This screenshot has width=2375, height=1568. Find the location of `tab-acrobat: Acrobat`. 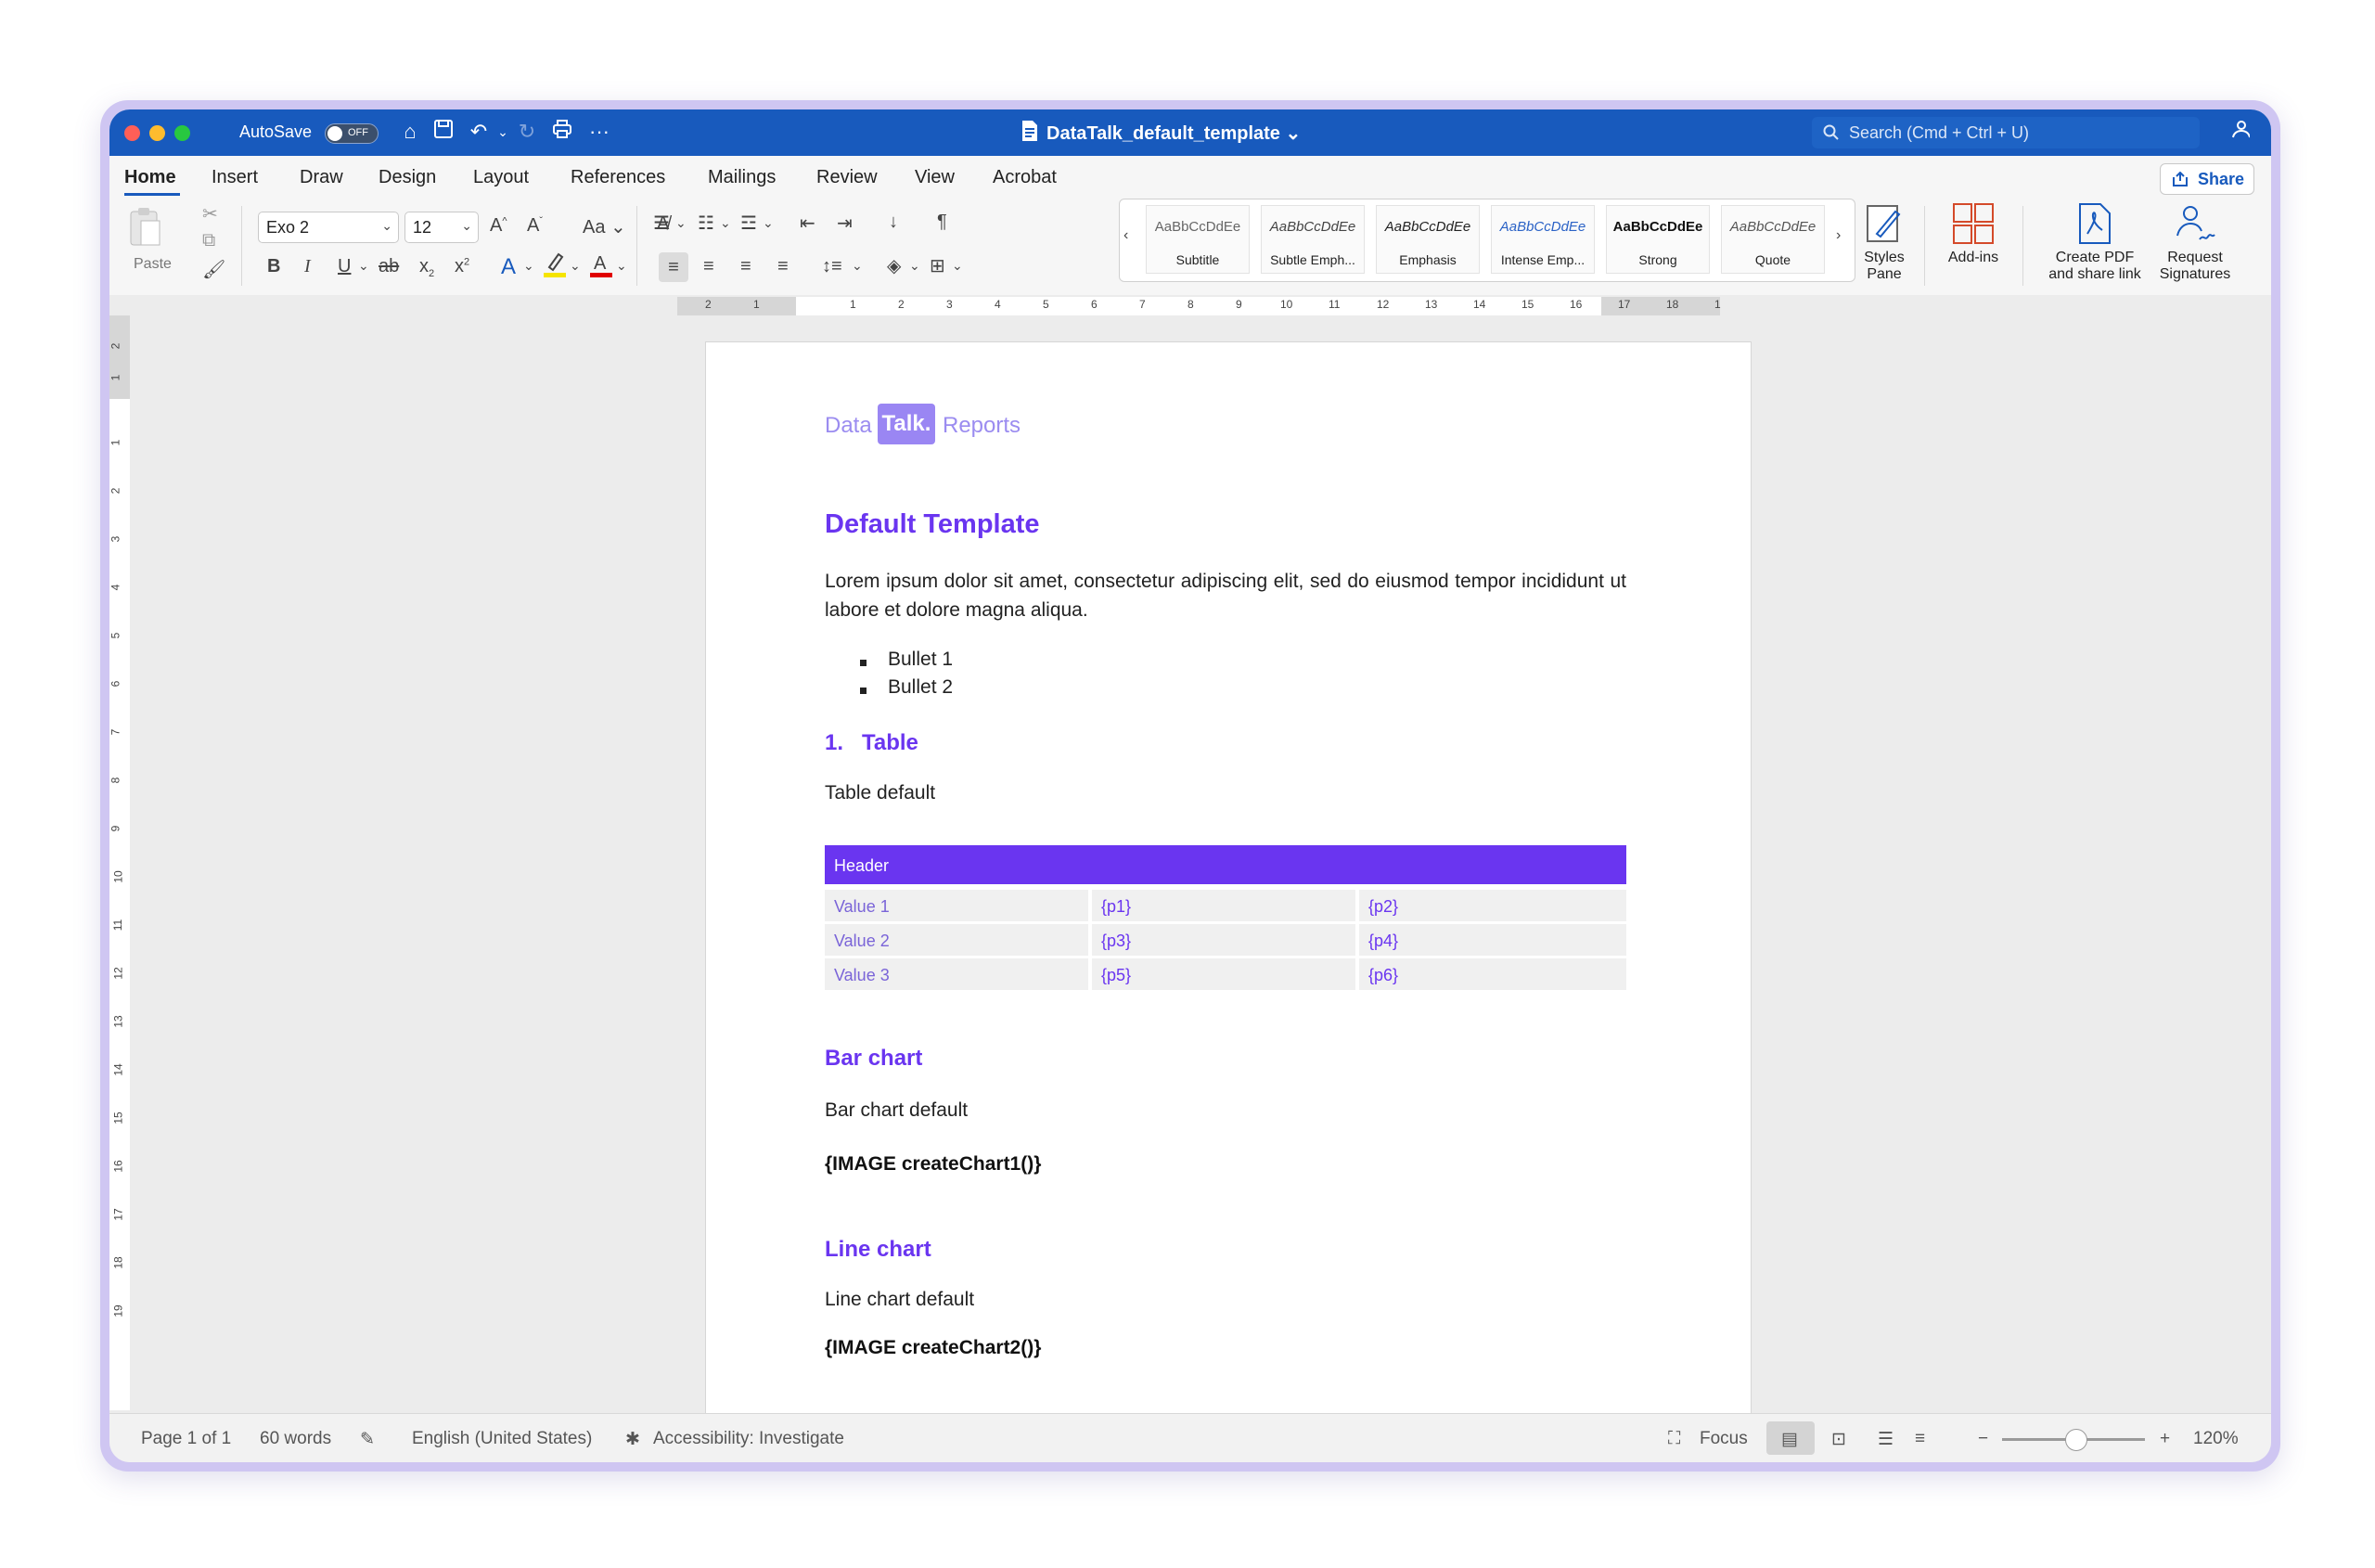

tab-acrobat: Acrobat is located at coordinates (1025, 177).